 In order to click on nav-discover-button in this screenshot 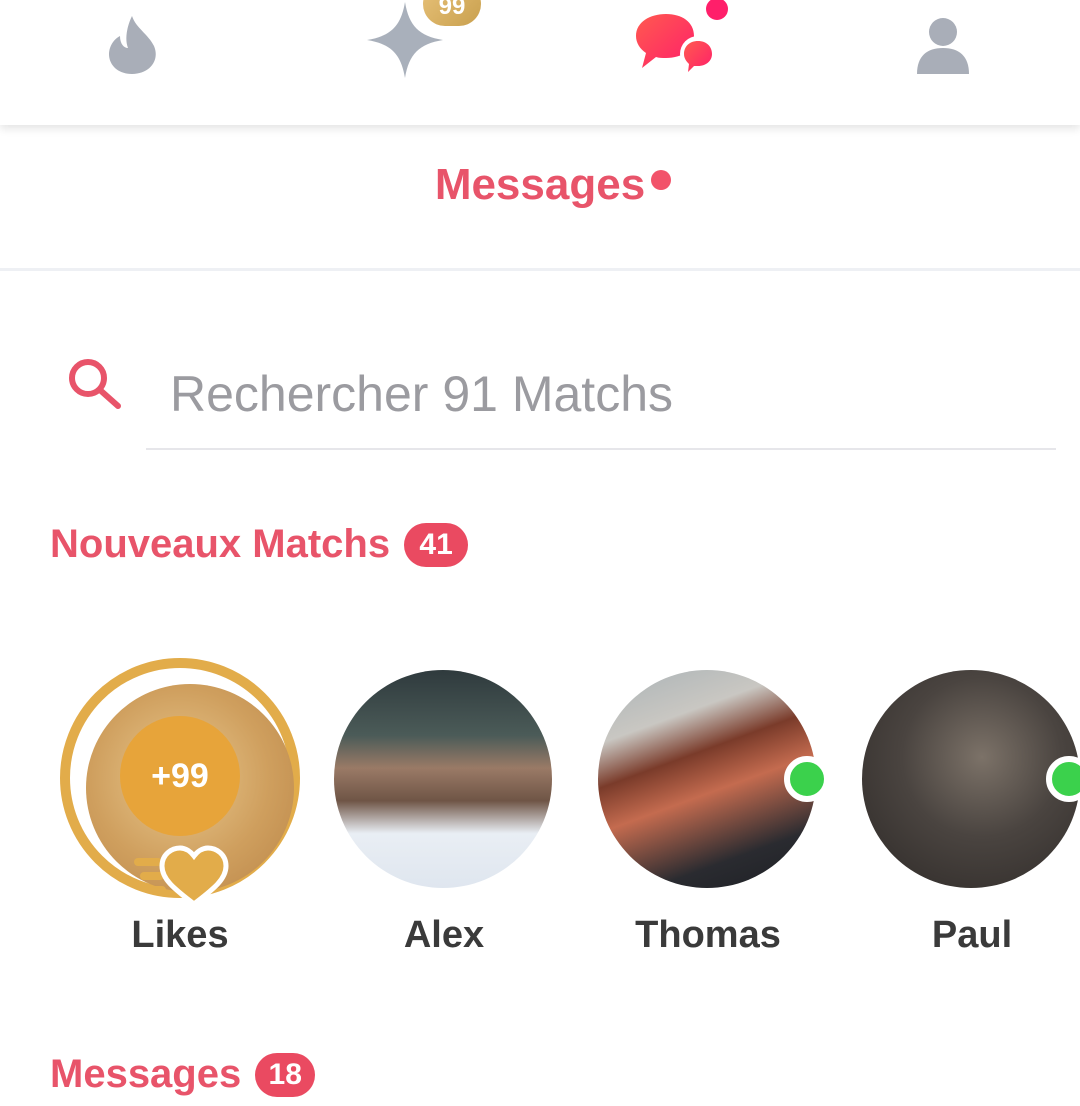, I will do `click(134, 55)`.